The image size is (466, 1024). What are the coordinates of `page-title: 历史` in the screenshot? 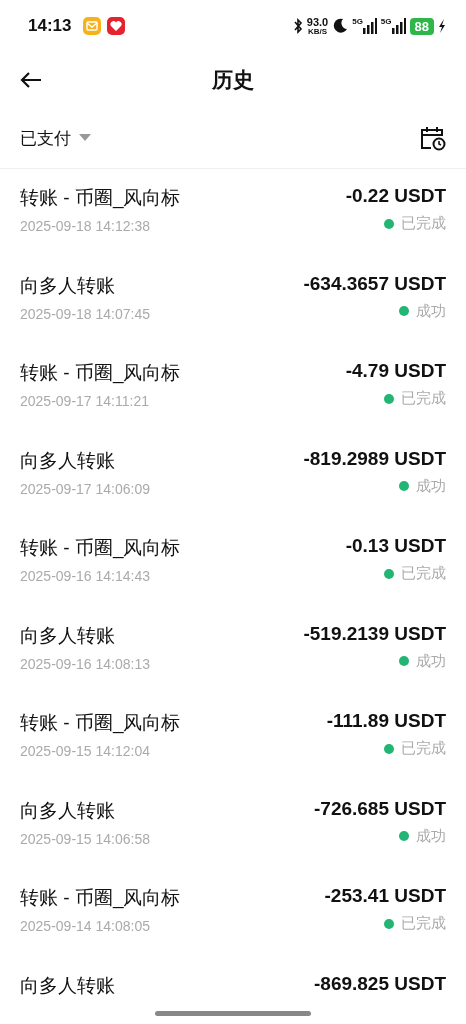 It's located at (233, 80).